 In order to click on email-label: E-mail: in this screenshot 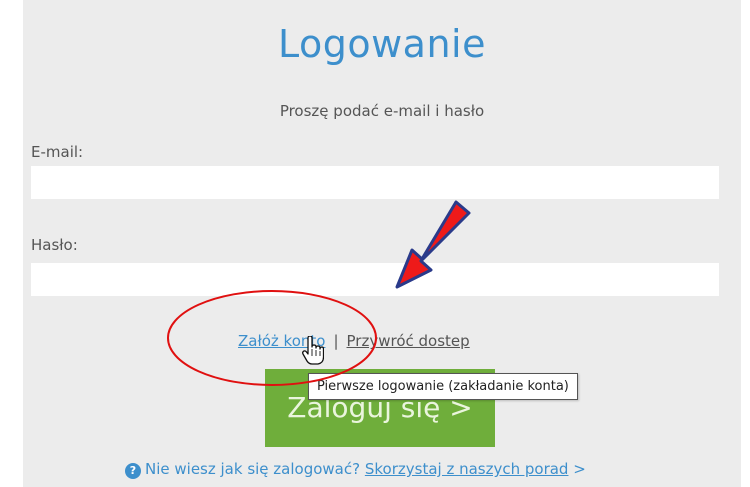, I will do `click(57, 152)`.